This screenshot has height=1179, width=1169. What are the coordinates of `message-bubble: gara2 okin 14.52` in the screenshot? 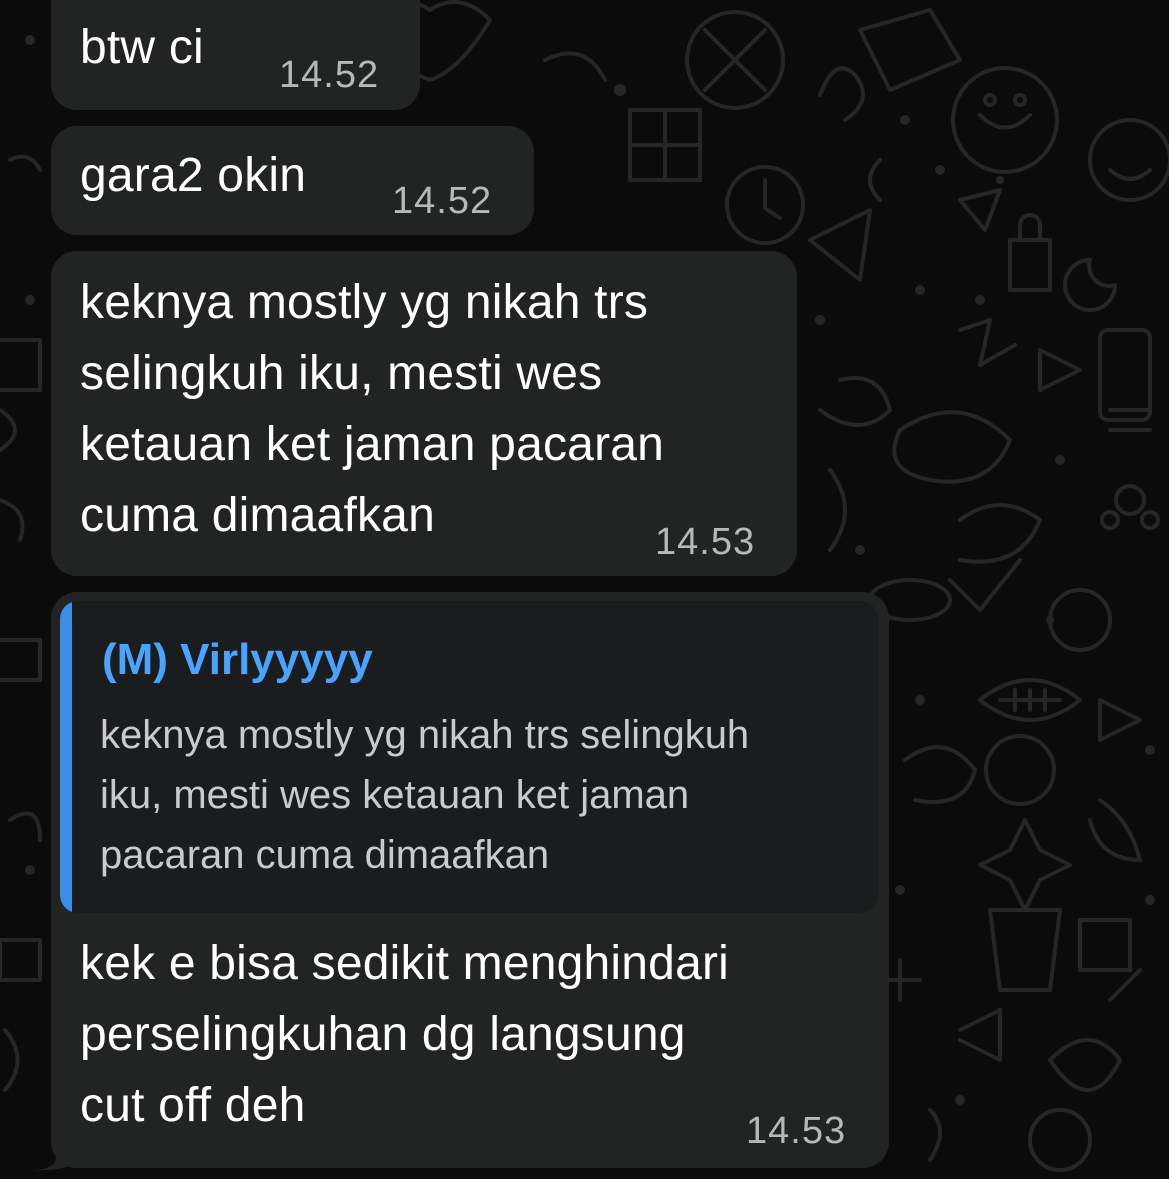 It's located at (292, 180).